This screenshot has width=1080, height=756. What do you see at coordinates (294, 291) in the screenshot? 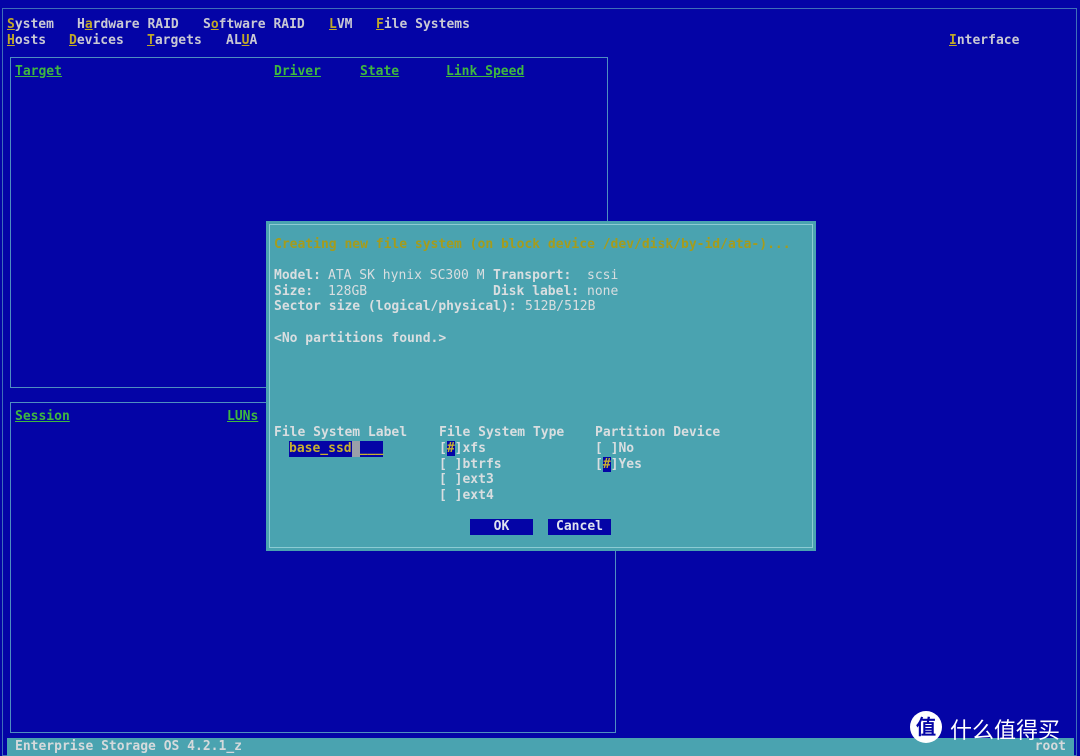
I see `size-label: Size:` at bounding box center [294, 291].